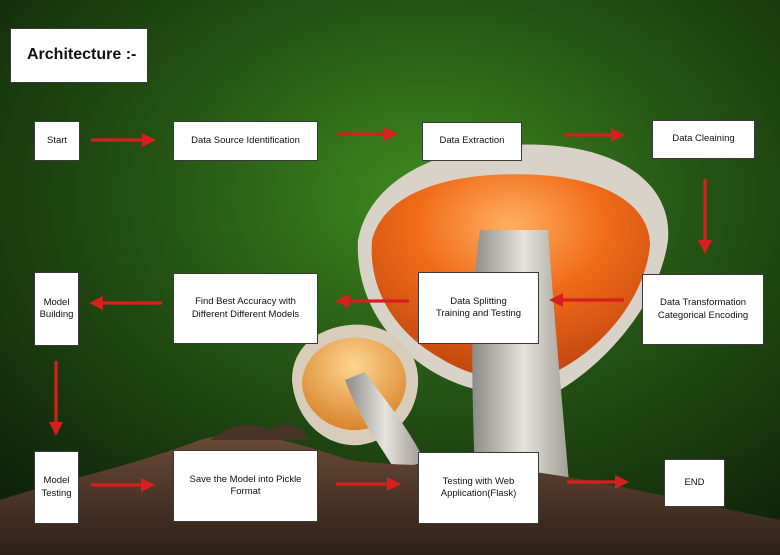  I want to click on arrow-cleaning-to-transformation, so click(705, 216).